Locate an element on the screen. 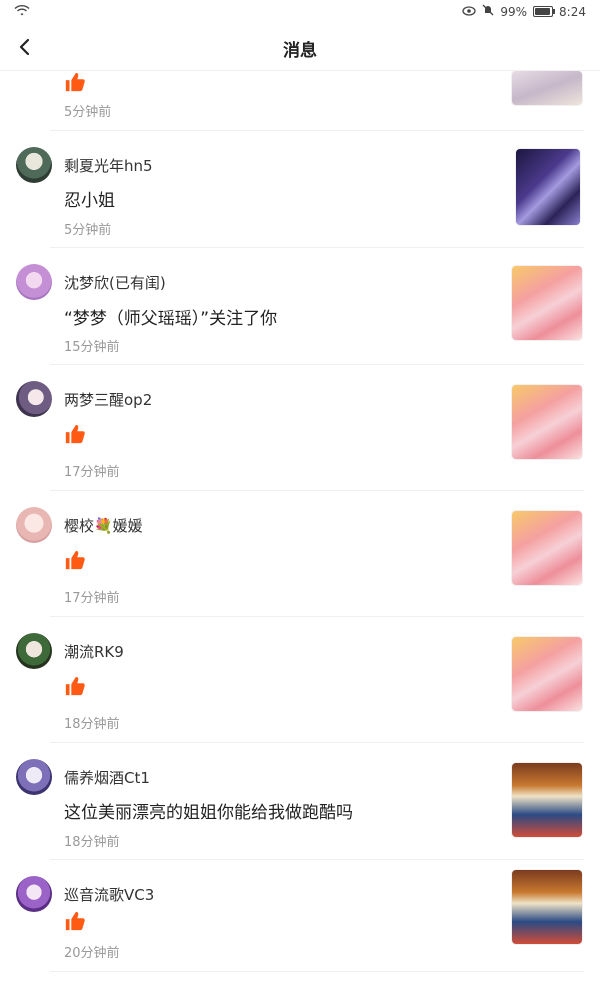 This screenshot has width=600, height=1000. battery-icon is located at coordinates (544, 11).